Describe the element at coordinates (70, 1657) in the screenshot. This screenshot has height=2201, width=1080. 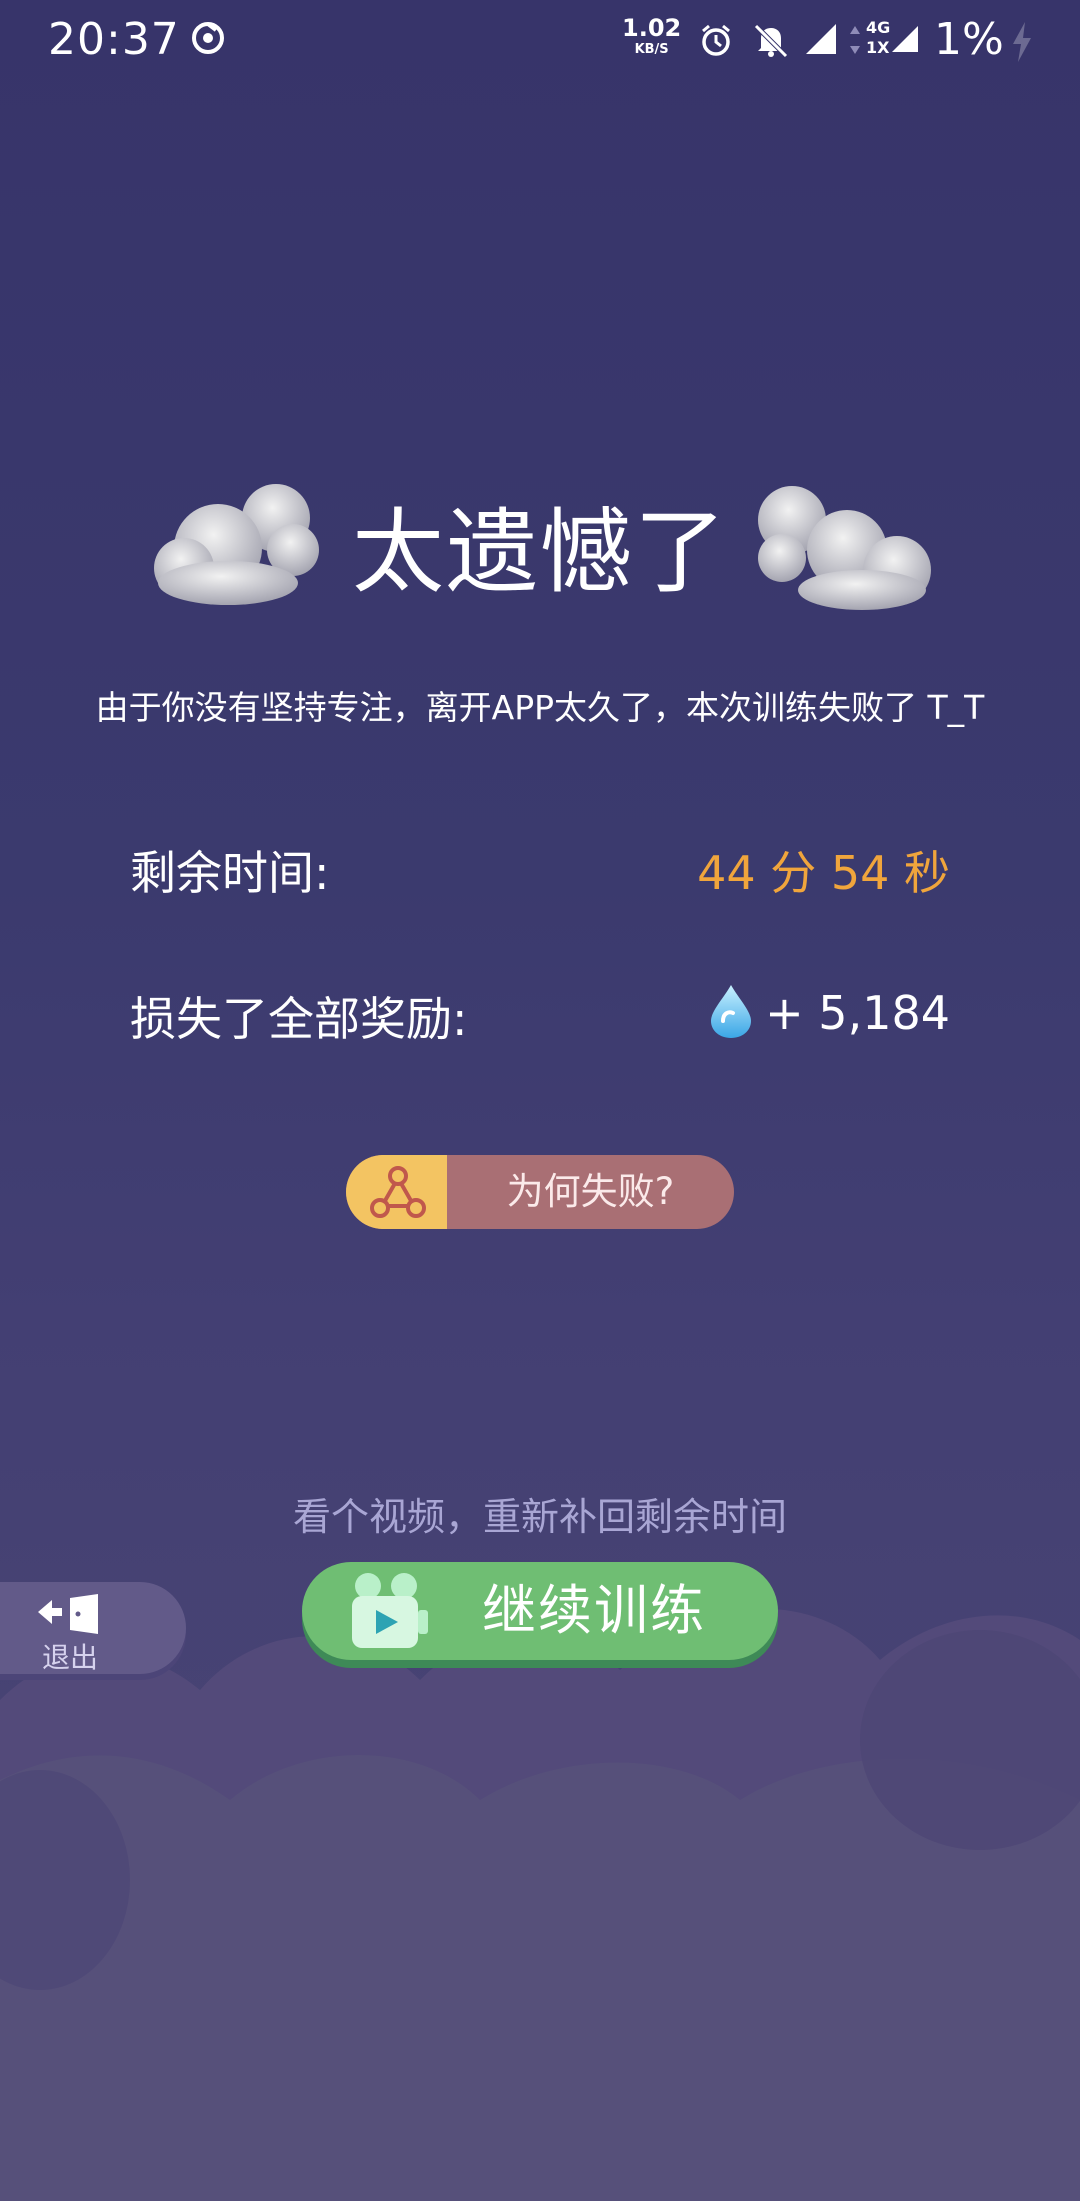
I see `exit-label: 退出` at that location.